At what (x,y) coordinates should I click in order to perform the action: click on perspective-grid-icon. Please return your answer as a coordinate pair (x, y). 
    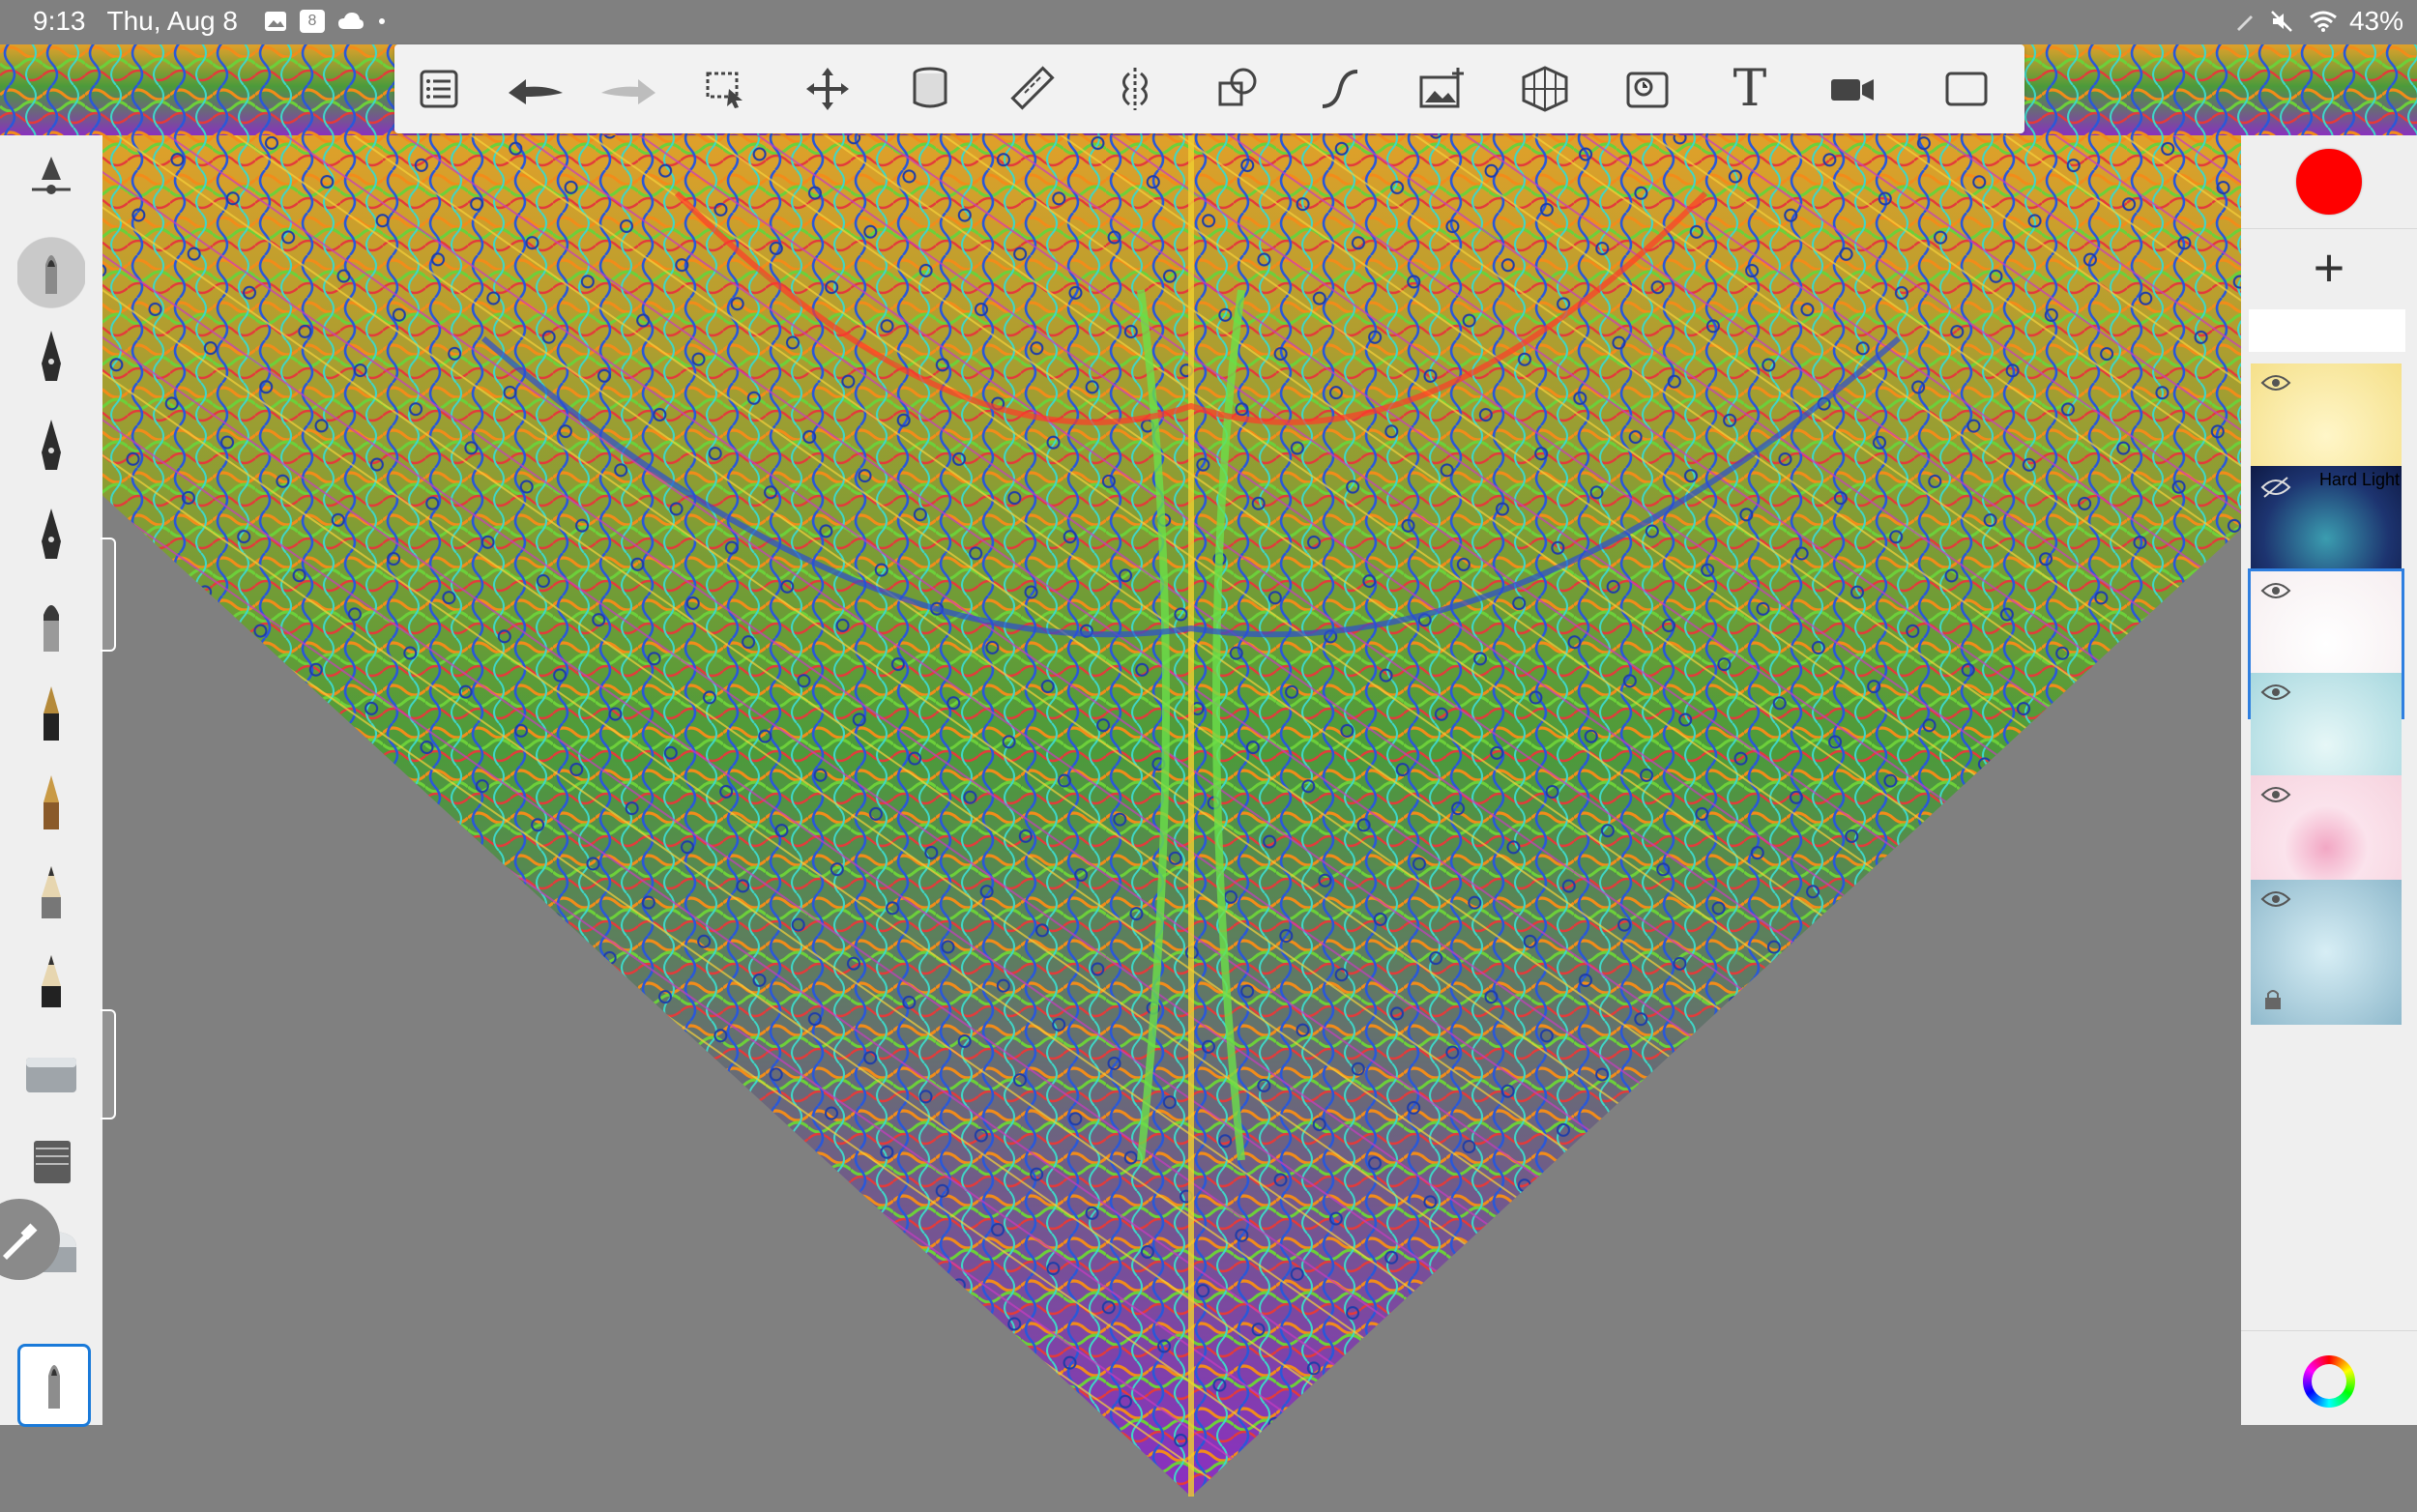
    Looking at the image, I should click on (1545, 89).